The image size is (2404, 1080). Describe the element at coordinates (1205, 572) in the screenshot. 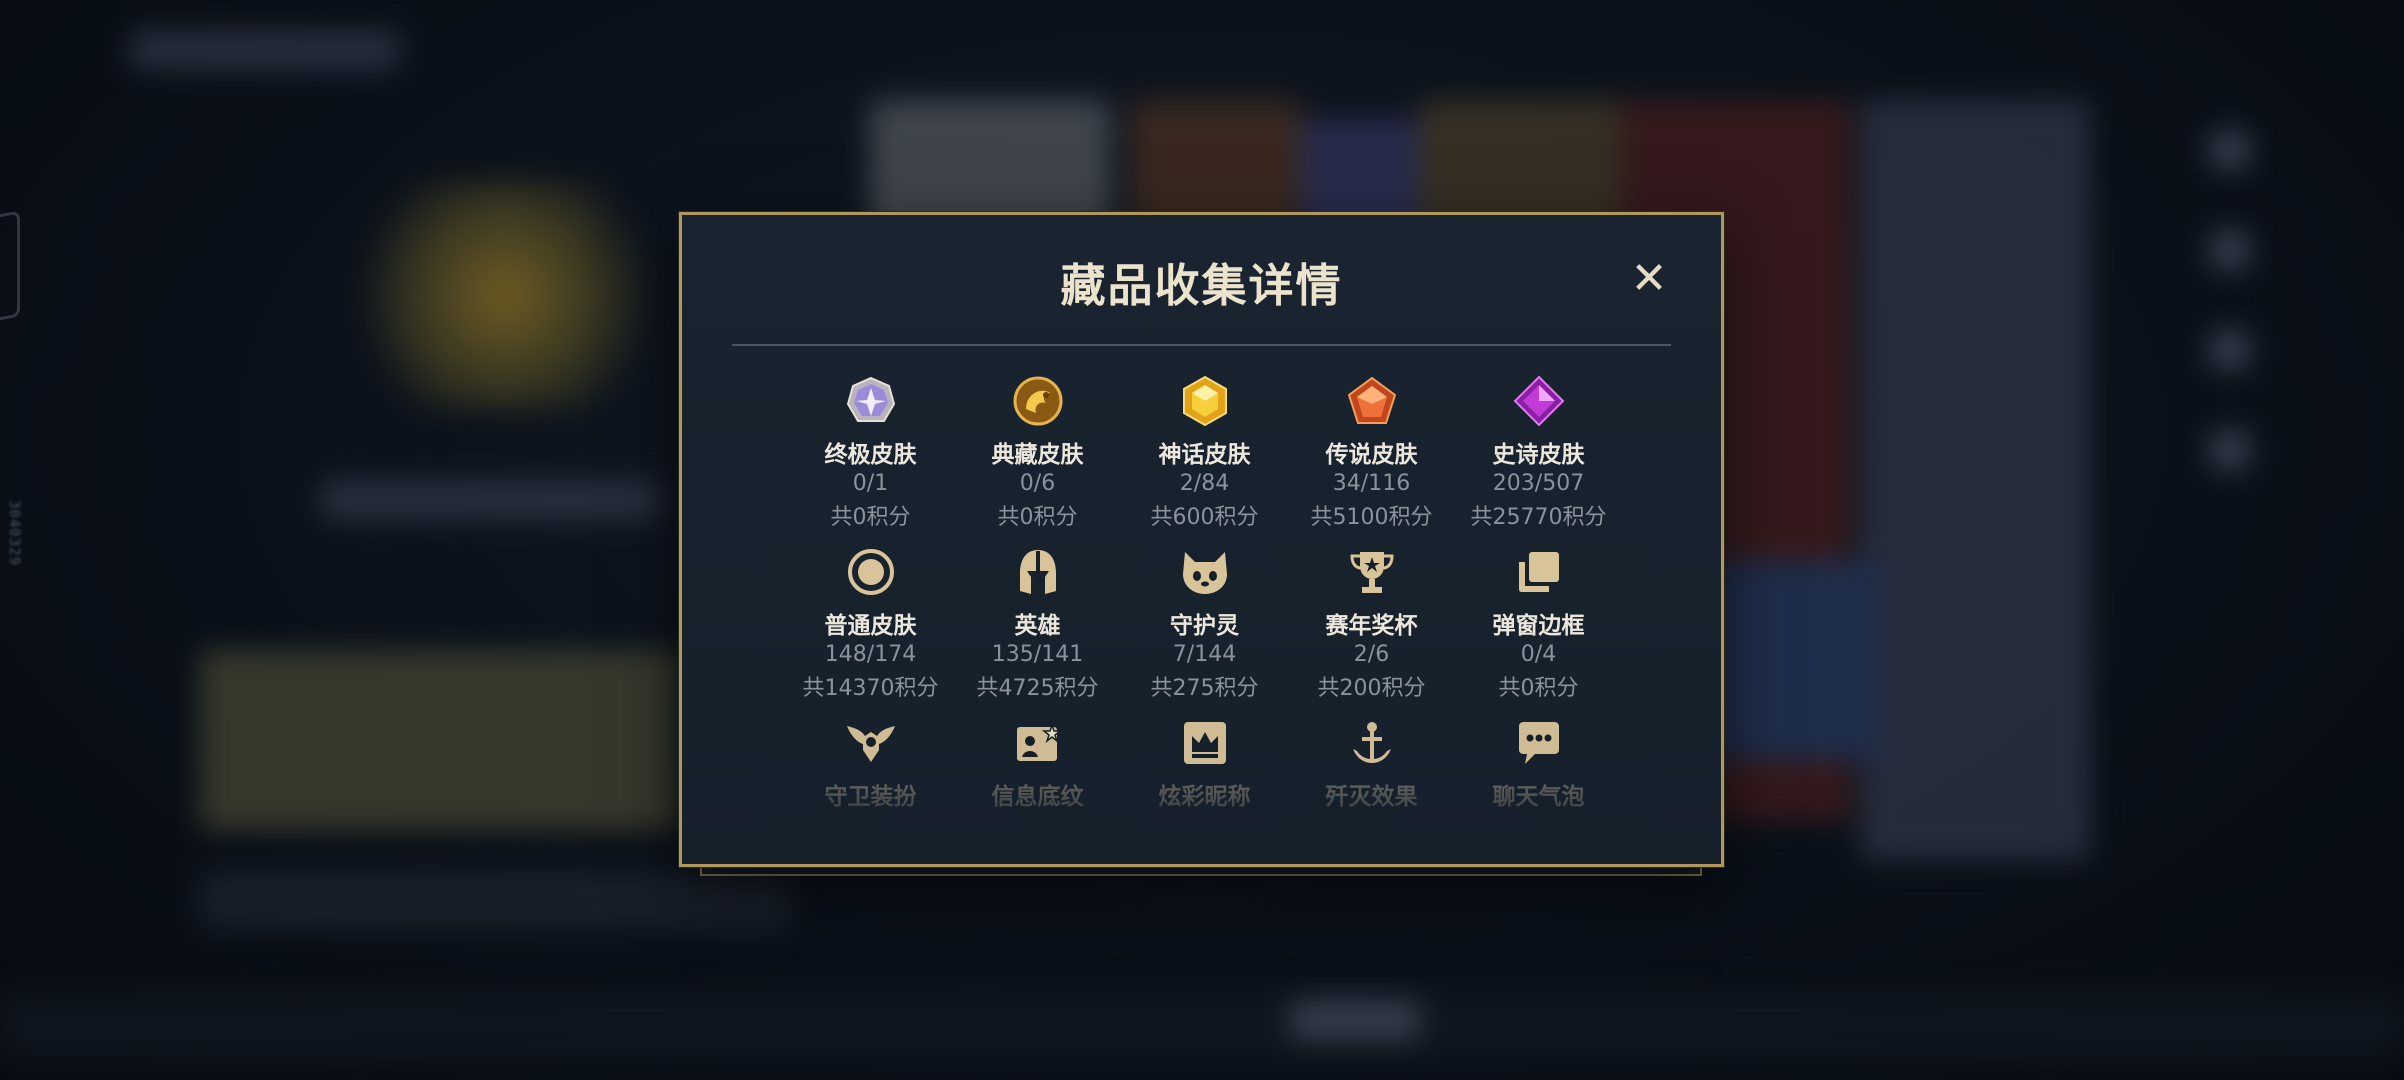

I see `guardian-spirit-icon` at that location.